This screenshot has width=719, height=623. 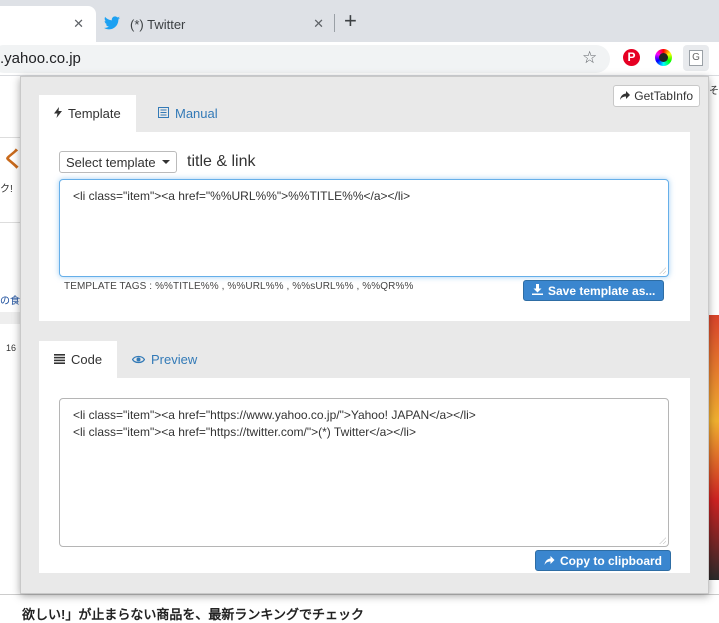 I want to click on template-tabs: Template Manual, so click(x=364, y=113).